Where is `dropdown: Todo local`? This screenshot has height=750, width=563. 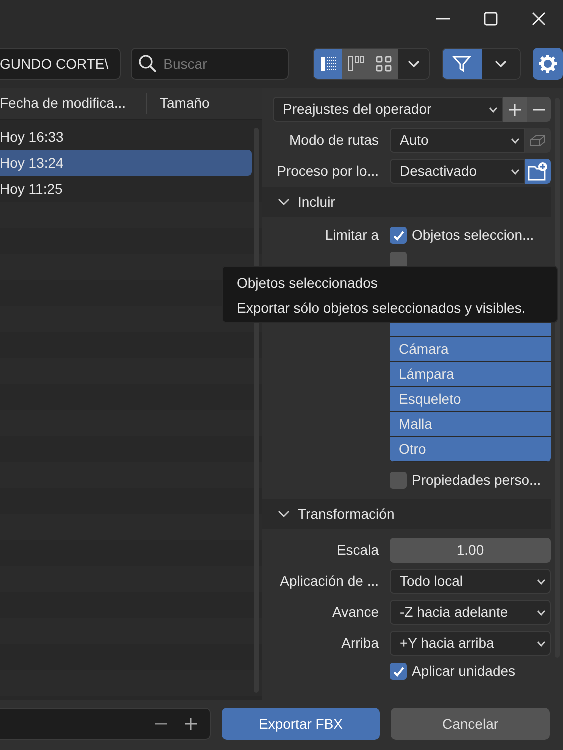 dropdown: Todo local is located at coordinates (470, 581).